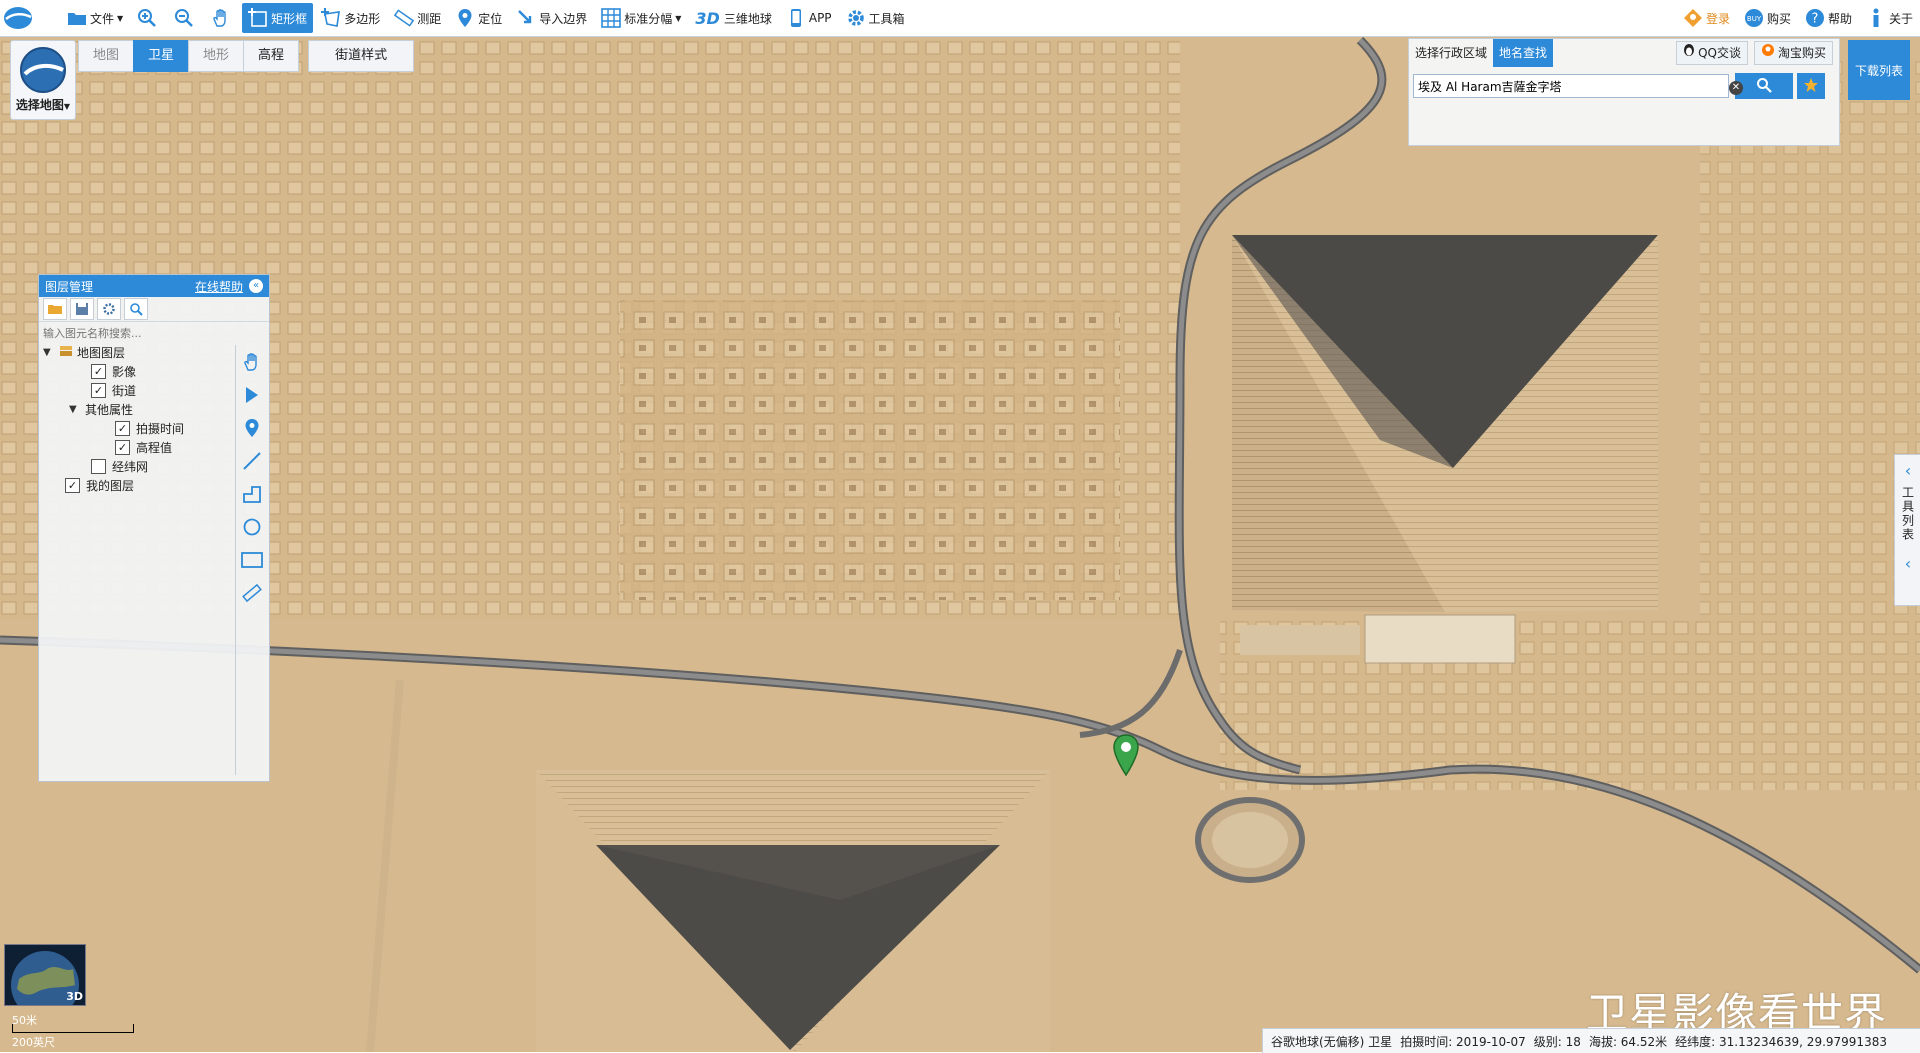 This screenshot has height=1053, width=1920. I want to click on open-folder-icon, so click(55, 309).